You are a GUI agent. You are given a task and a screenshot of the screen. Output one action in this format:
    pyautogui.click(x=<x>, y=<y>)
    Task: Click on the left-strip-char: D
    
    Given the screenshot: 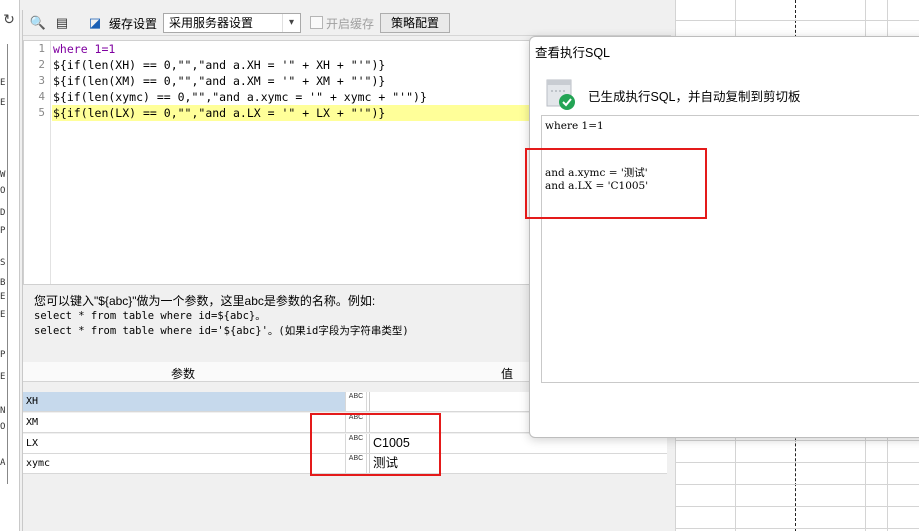 What is the action you would take?
    pyautogui.click(x=3, y=213)
    